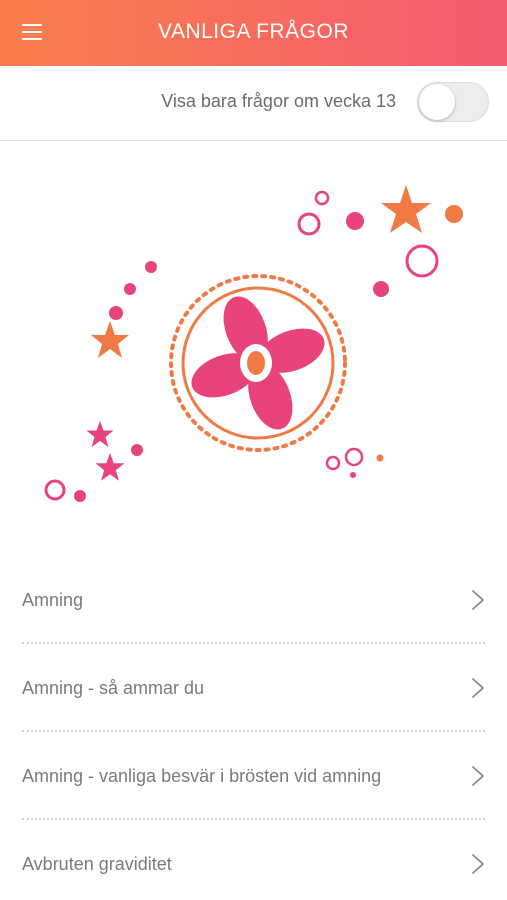  I want to click on faq-item-amning-sa-ammar-du: Amning - så ammar du, so click(253, 688).